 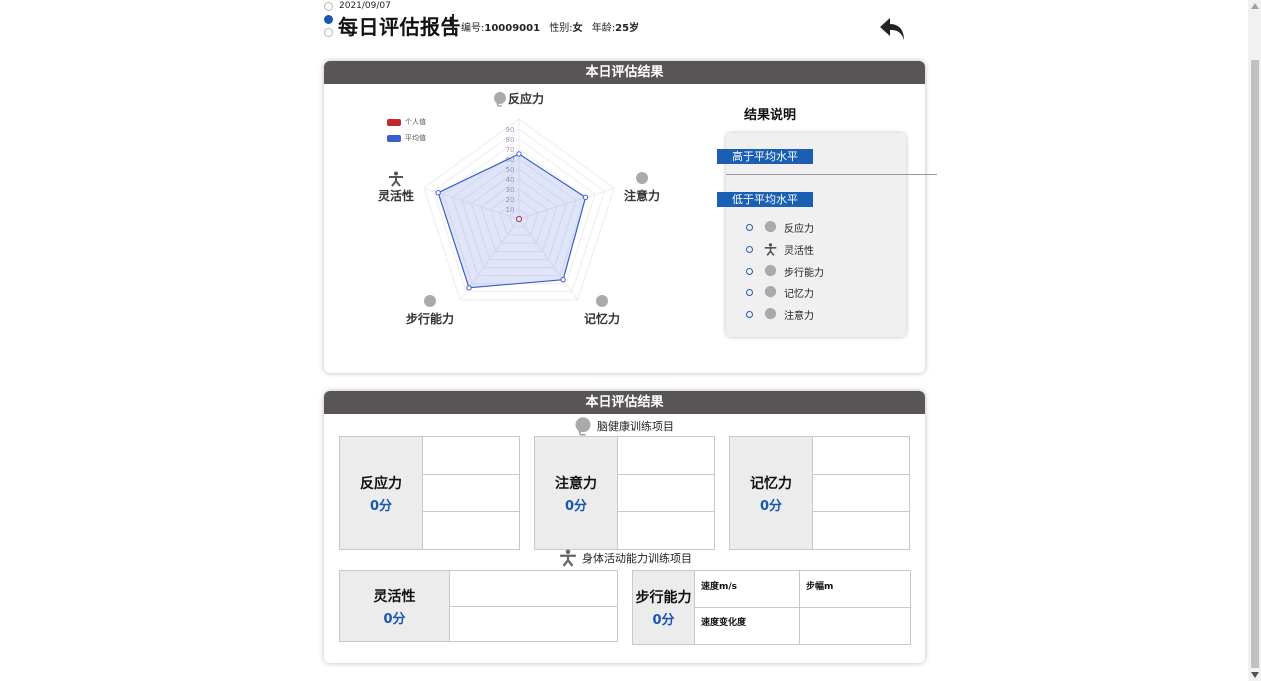 What do you see at coordinates (381, 483) in the screenshot?
I see `score-name: 反应力` at bounding box center [381, 483].